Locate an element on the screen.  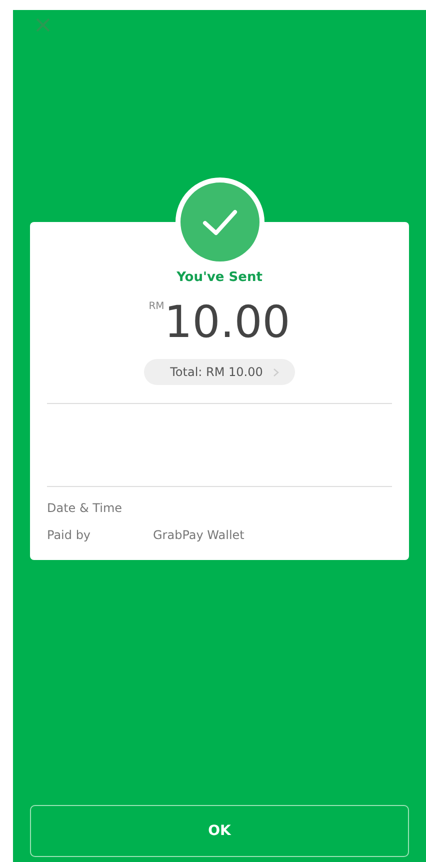
currency-label: RM is located at coordinates (156, 306).